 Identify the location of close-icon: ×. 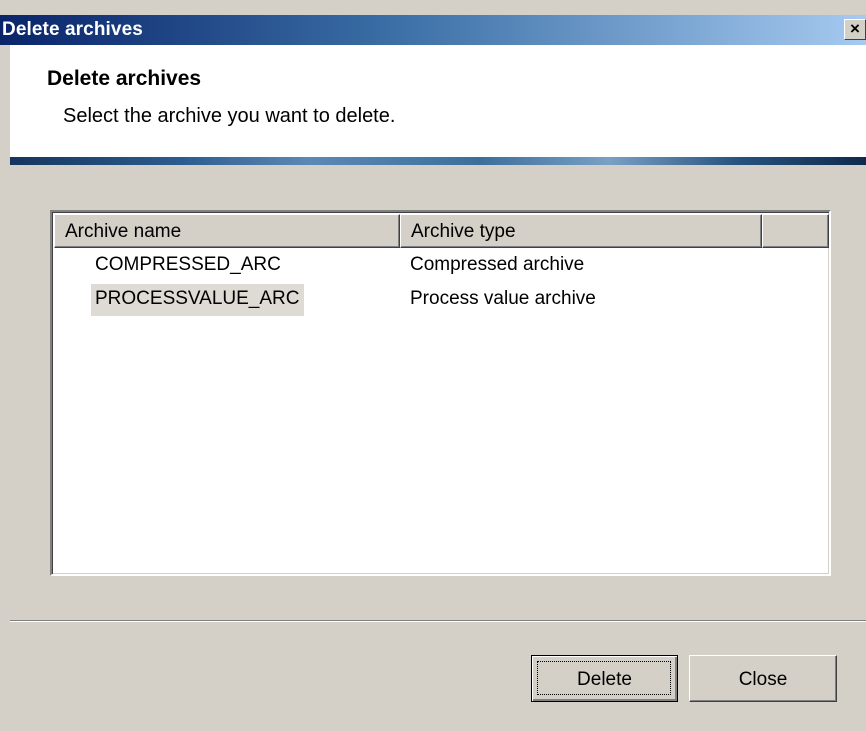
(855, 29).